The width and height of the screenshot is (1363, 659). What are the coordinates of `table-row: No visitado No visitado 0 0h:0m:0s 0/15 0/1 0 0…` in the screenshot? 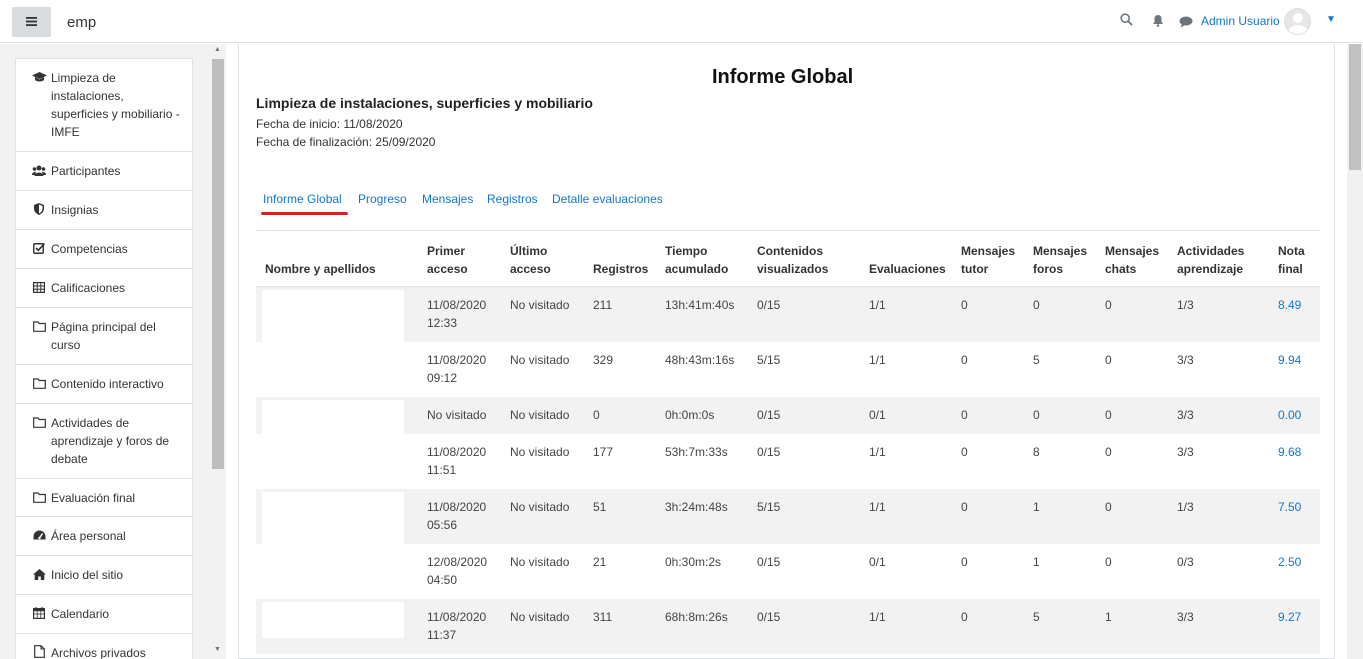 It's located at (788, 416).